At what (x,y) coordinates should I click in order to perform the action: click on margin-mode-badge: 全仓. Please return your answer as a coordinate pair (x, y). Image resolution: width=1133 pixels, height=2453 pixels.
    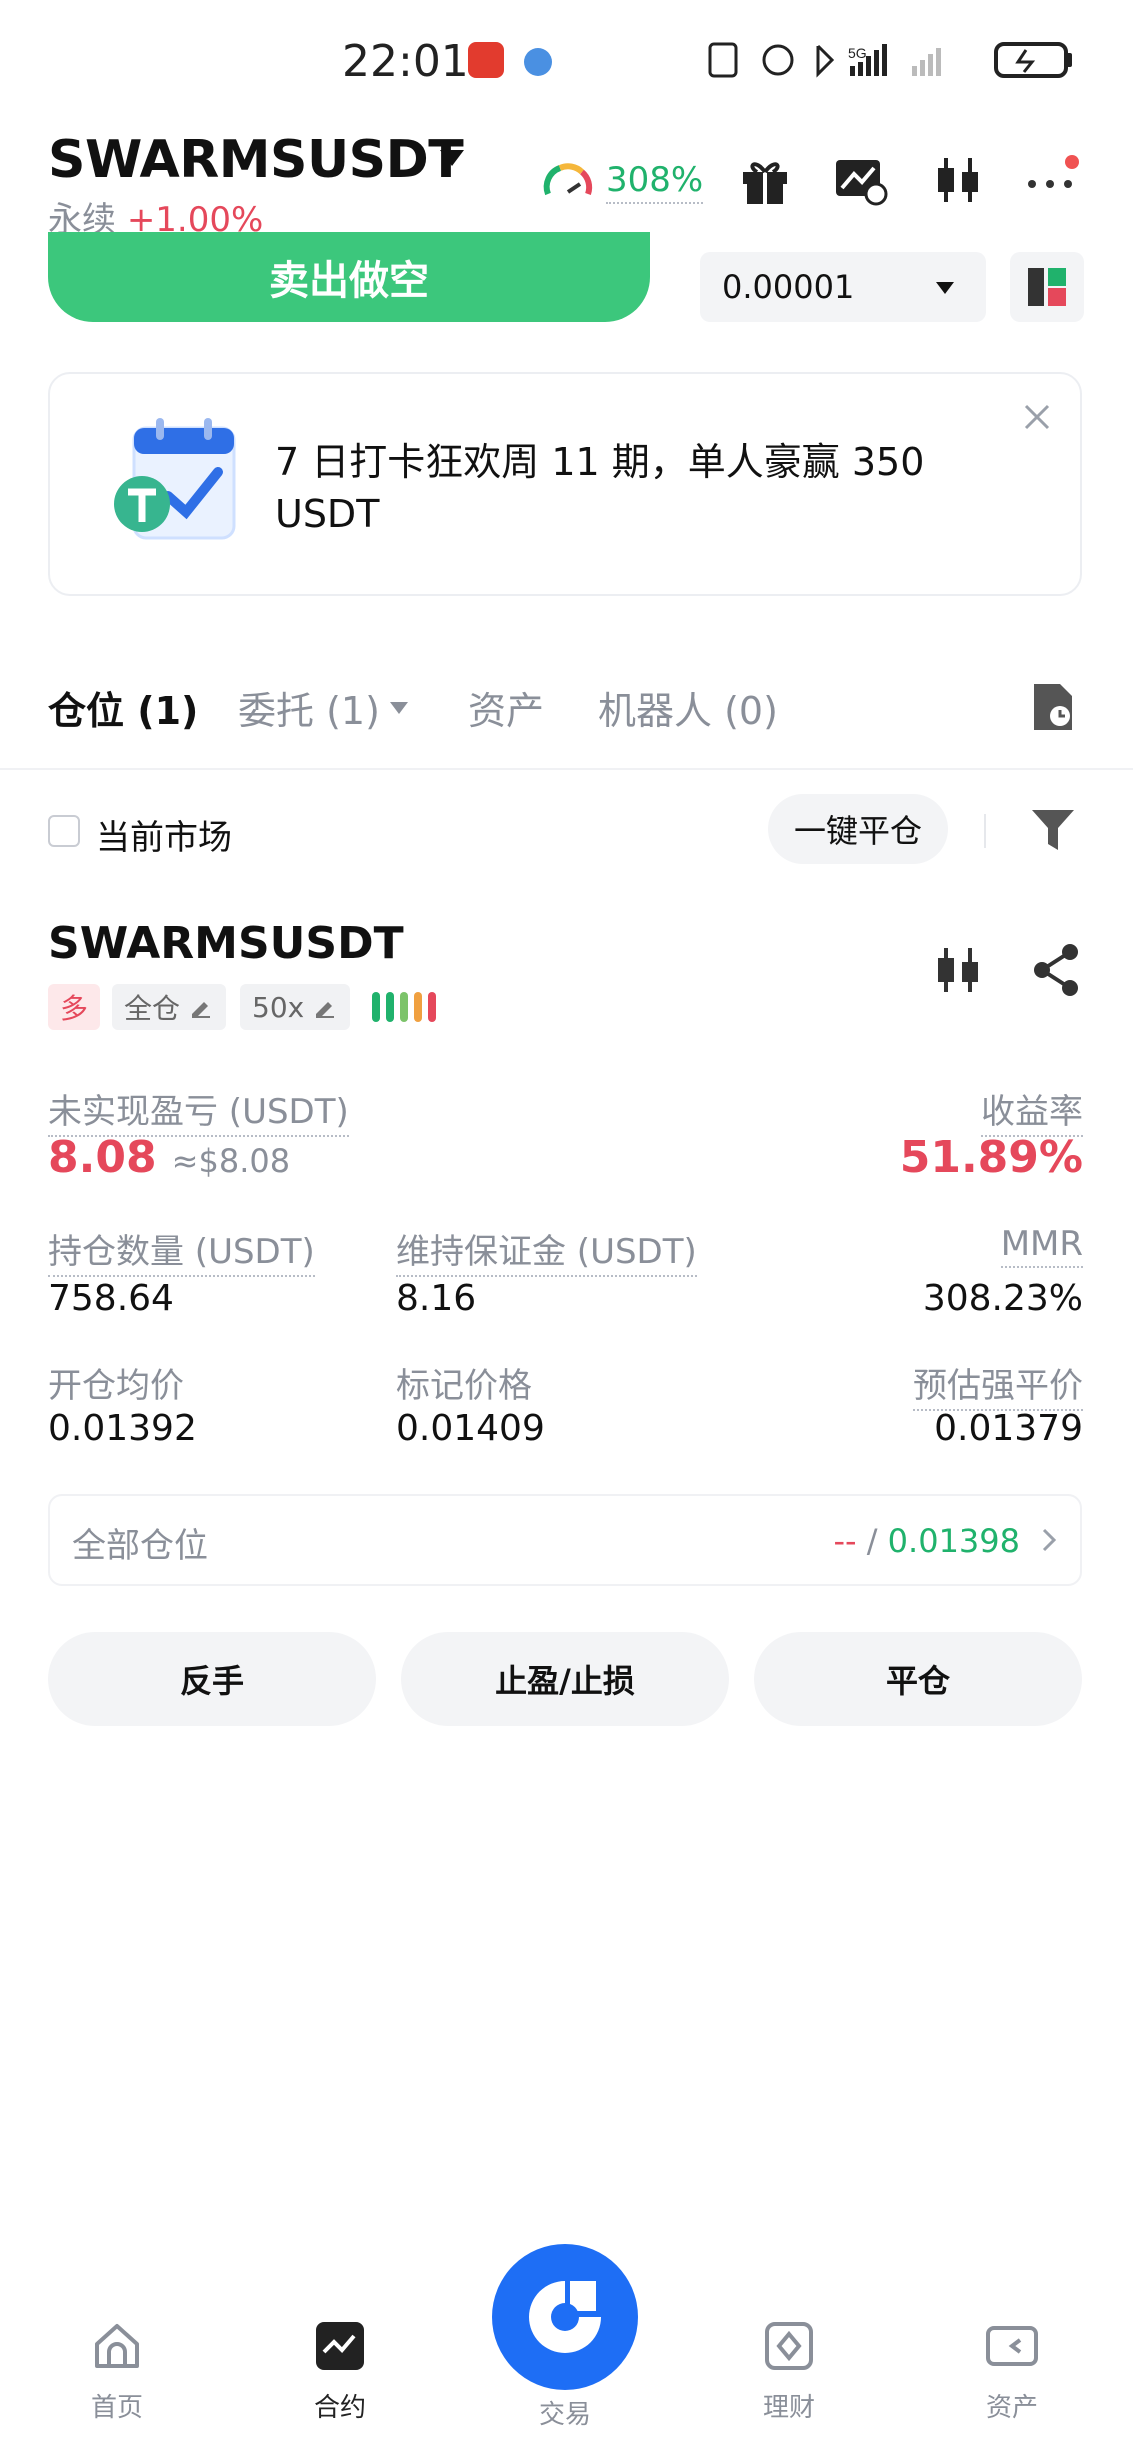
    Looking at the image, I should click on (169, 1007).